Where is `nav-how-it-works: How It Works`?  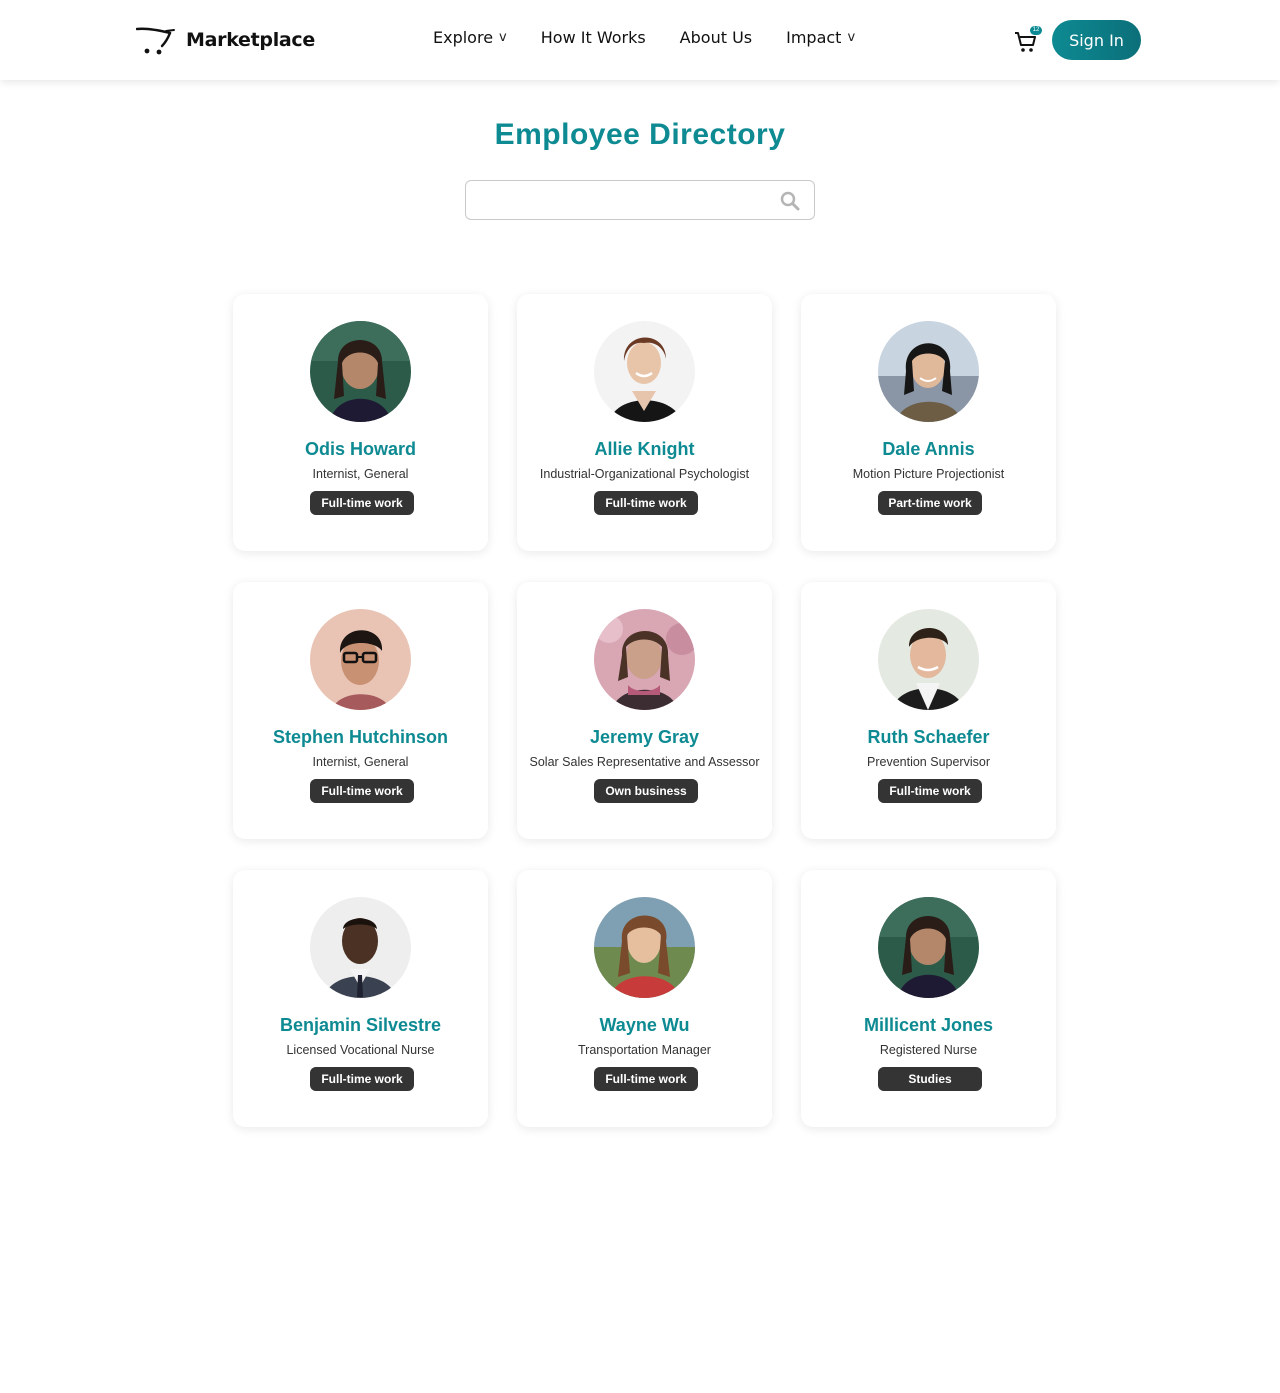
nav-how-it-works: How It Works is located at coordinates (593, 37).